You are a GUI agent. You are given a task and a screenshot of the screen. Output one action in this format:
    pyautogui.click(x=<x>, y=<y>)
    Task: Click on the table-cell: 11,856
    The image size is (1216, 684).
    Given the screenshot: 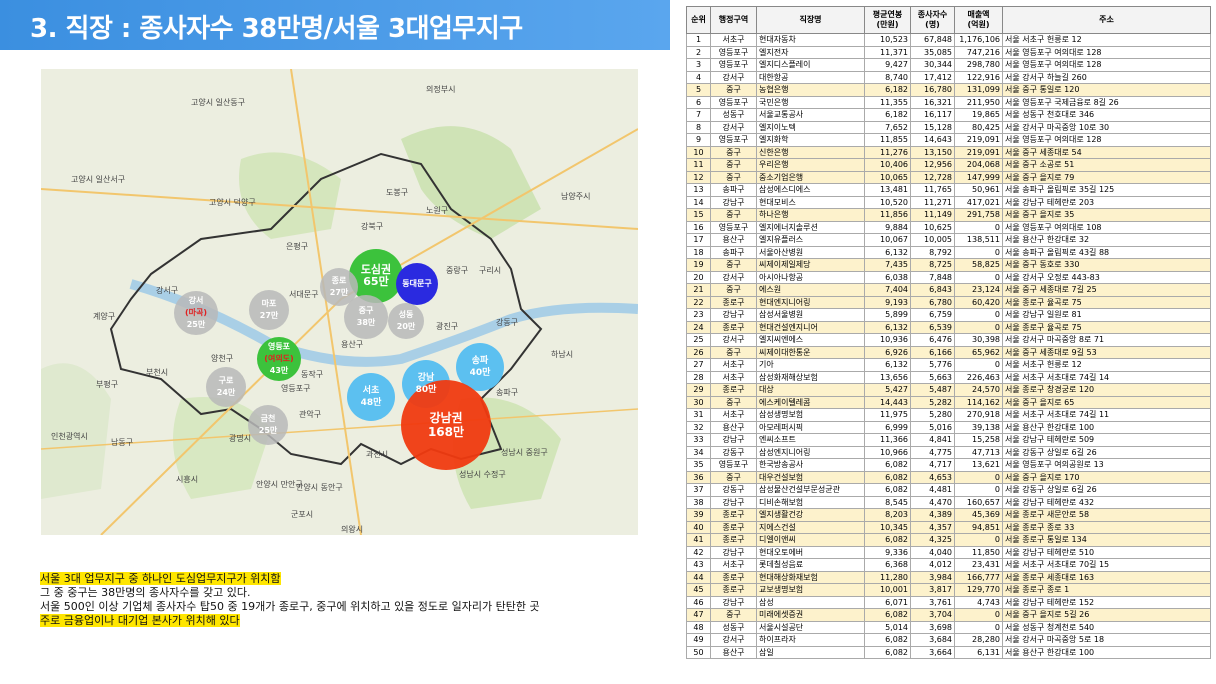 What is the action you would take?
    pyautogui.click(x=887, y=215)
    